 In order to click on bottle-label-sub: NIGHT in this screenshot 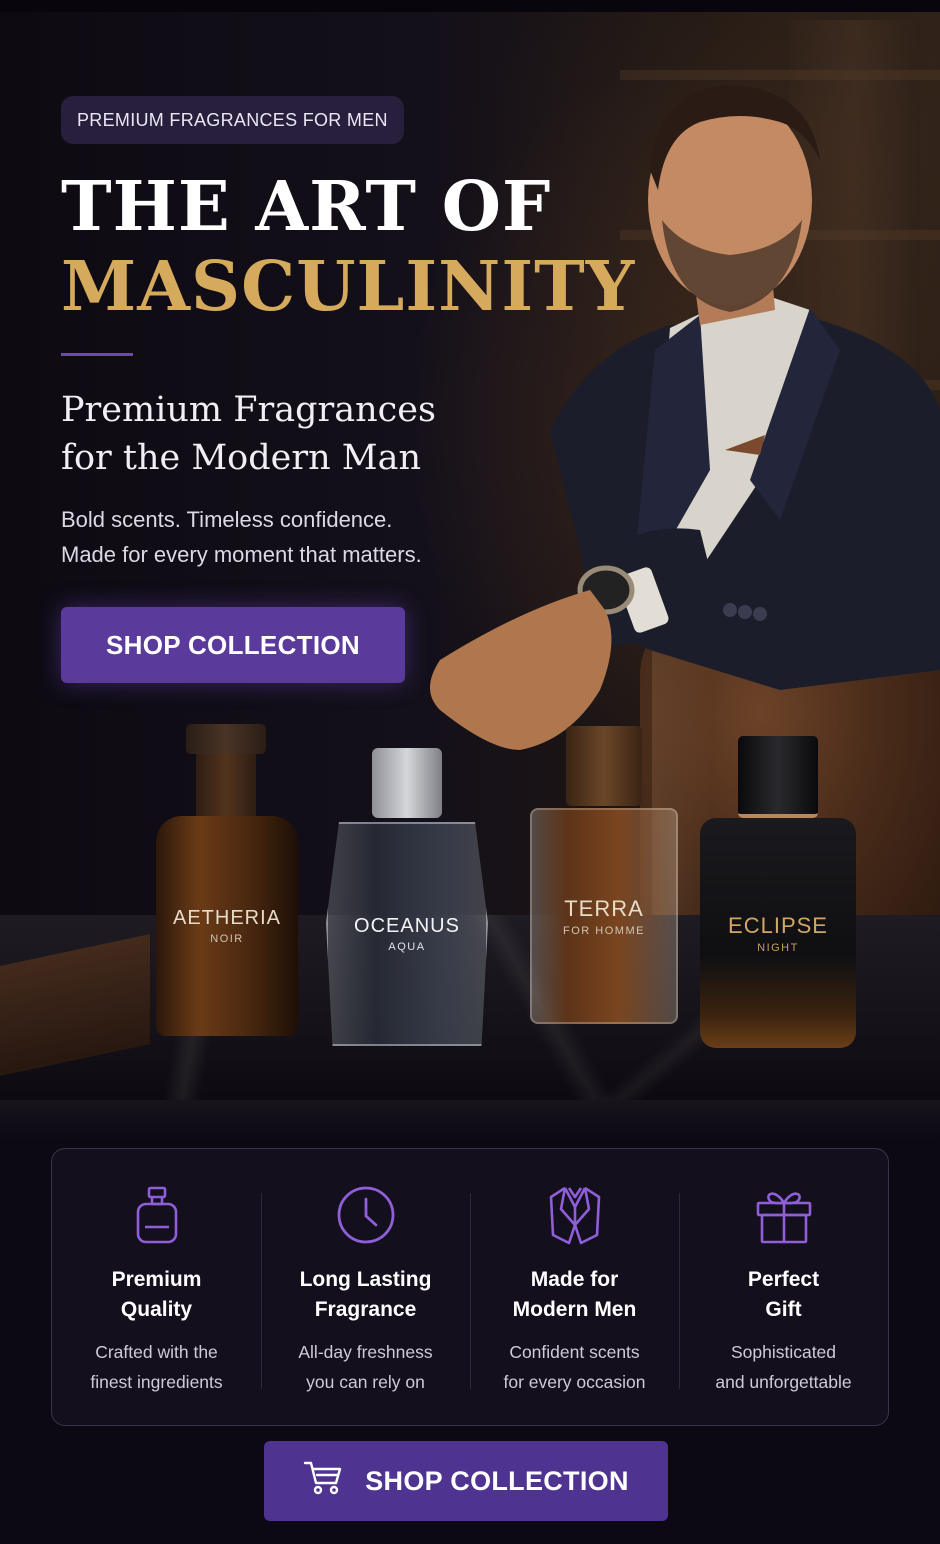, I will do `click(778, 947)`.